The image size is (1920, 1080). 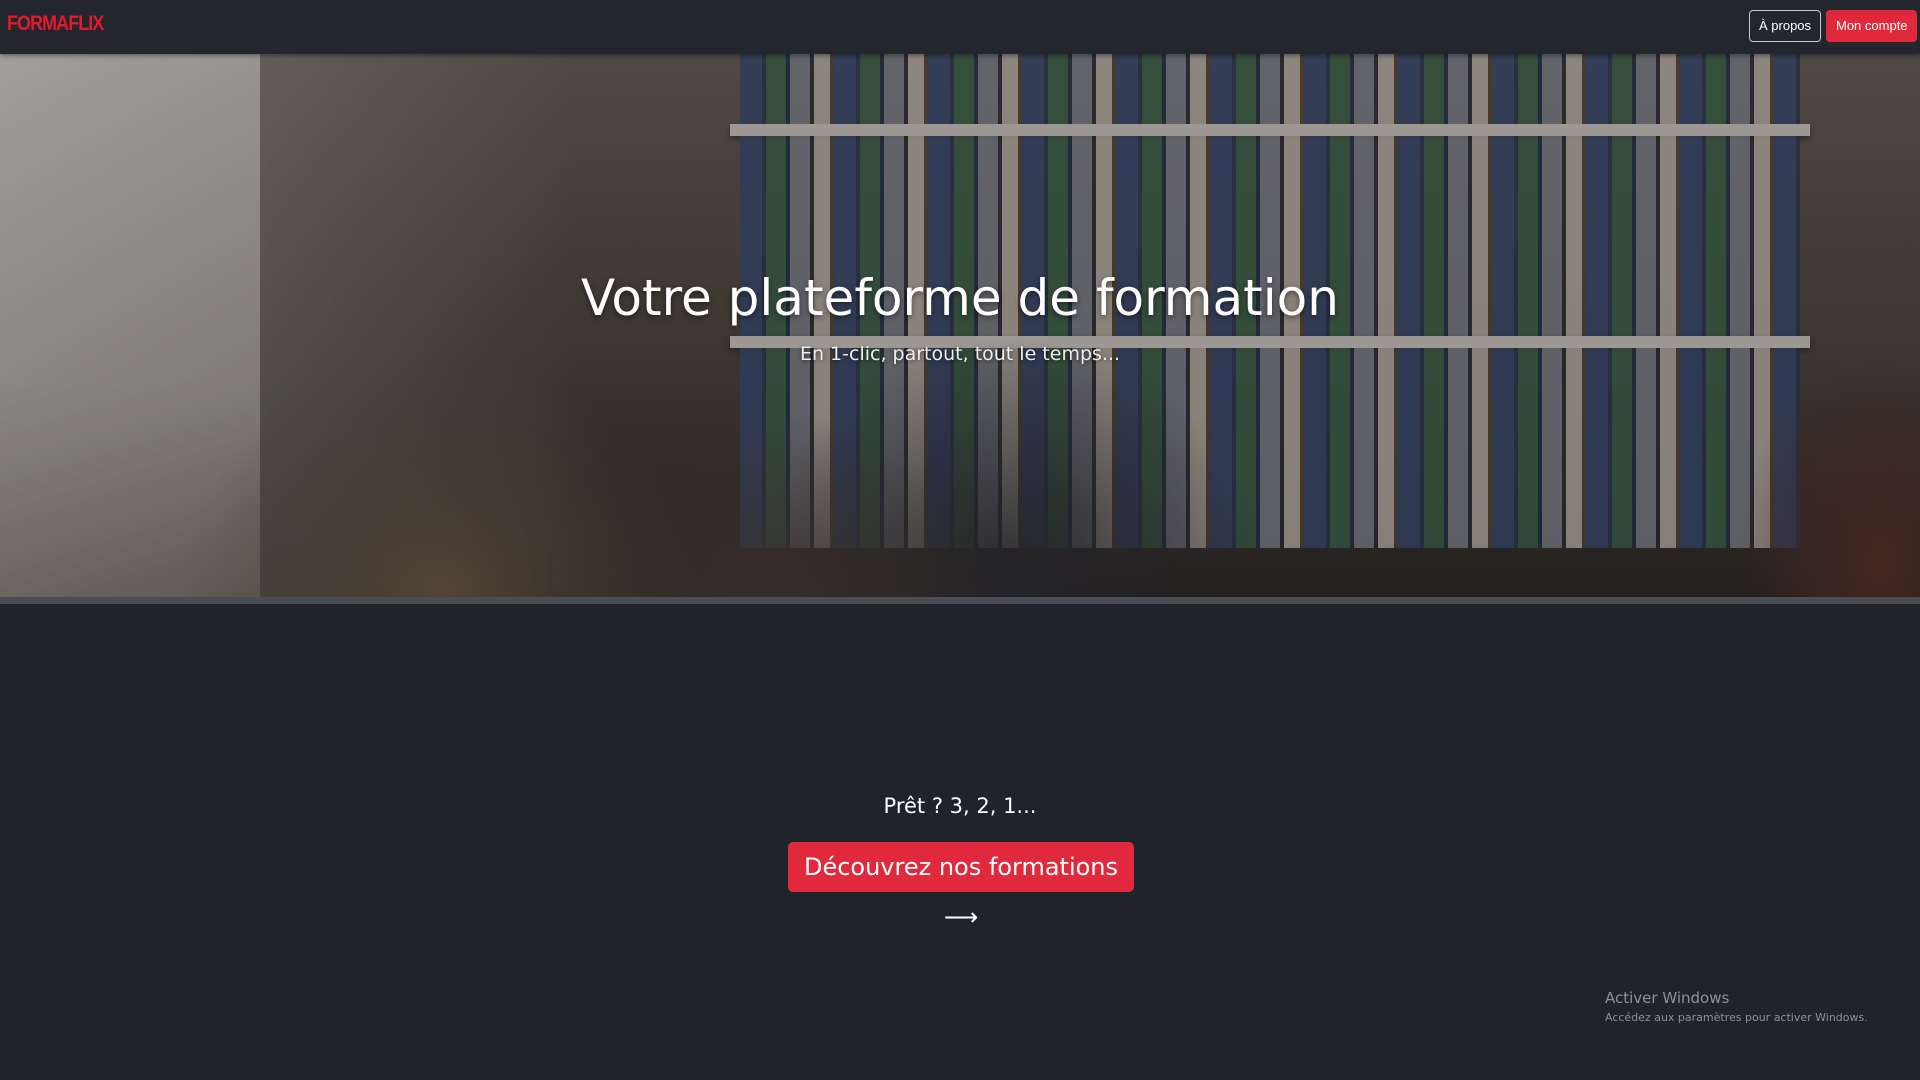 I want to click on top-navbar: FORMAFLIX À propos Mon compte, so click(x=960, y=27).